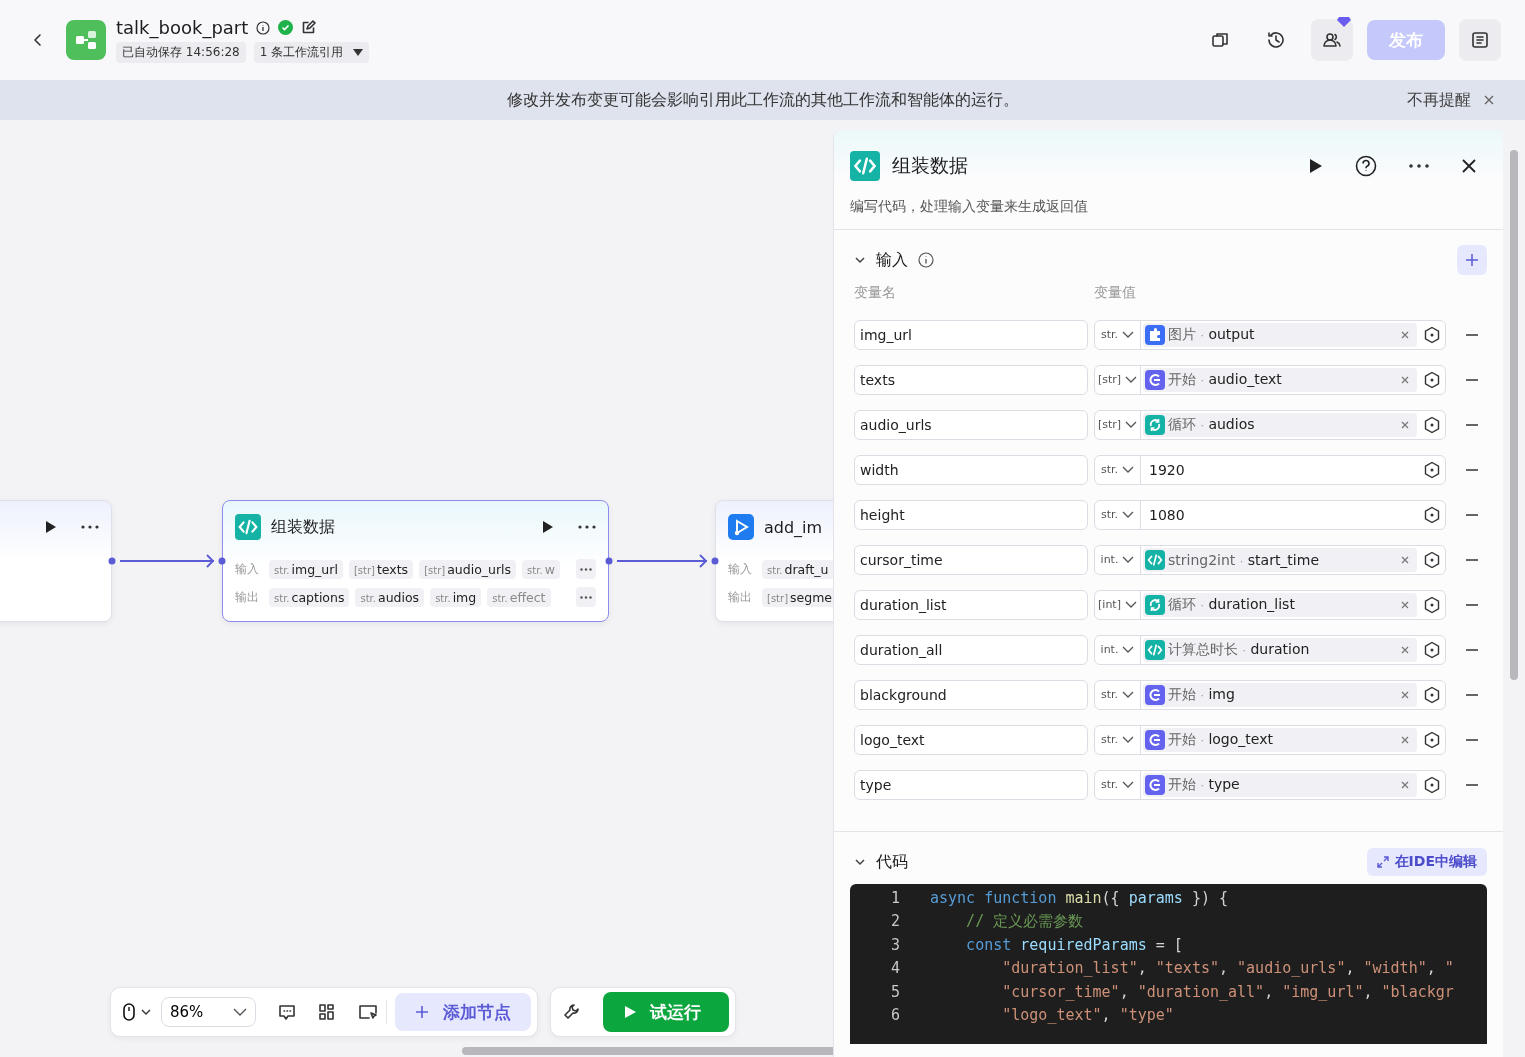 The image size is (1525, 1057). I want to click on vertical-scrollbar, so click(1514, 415).